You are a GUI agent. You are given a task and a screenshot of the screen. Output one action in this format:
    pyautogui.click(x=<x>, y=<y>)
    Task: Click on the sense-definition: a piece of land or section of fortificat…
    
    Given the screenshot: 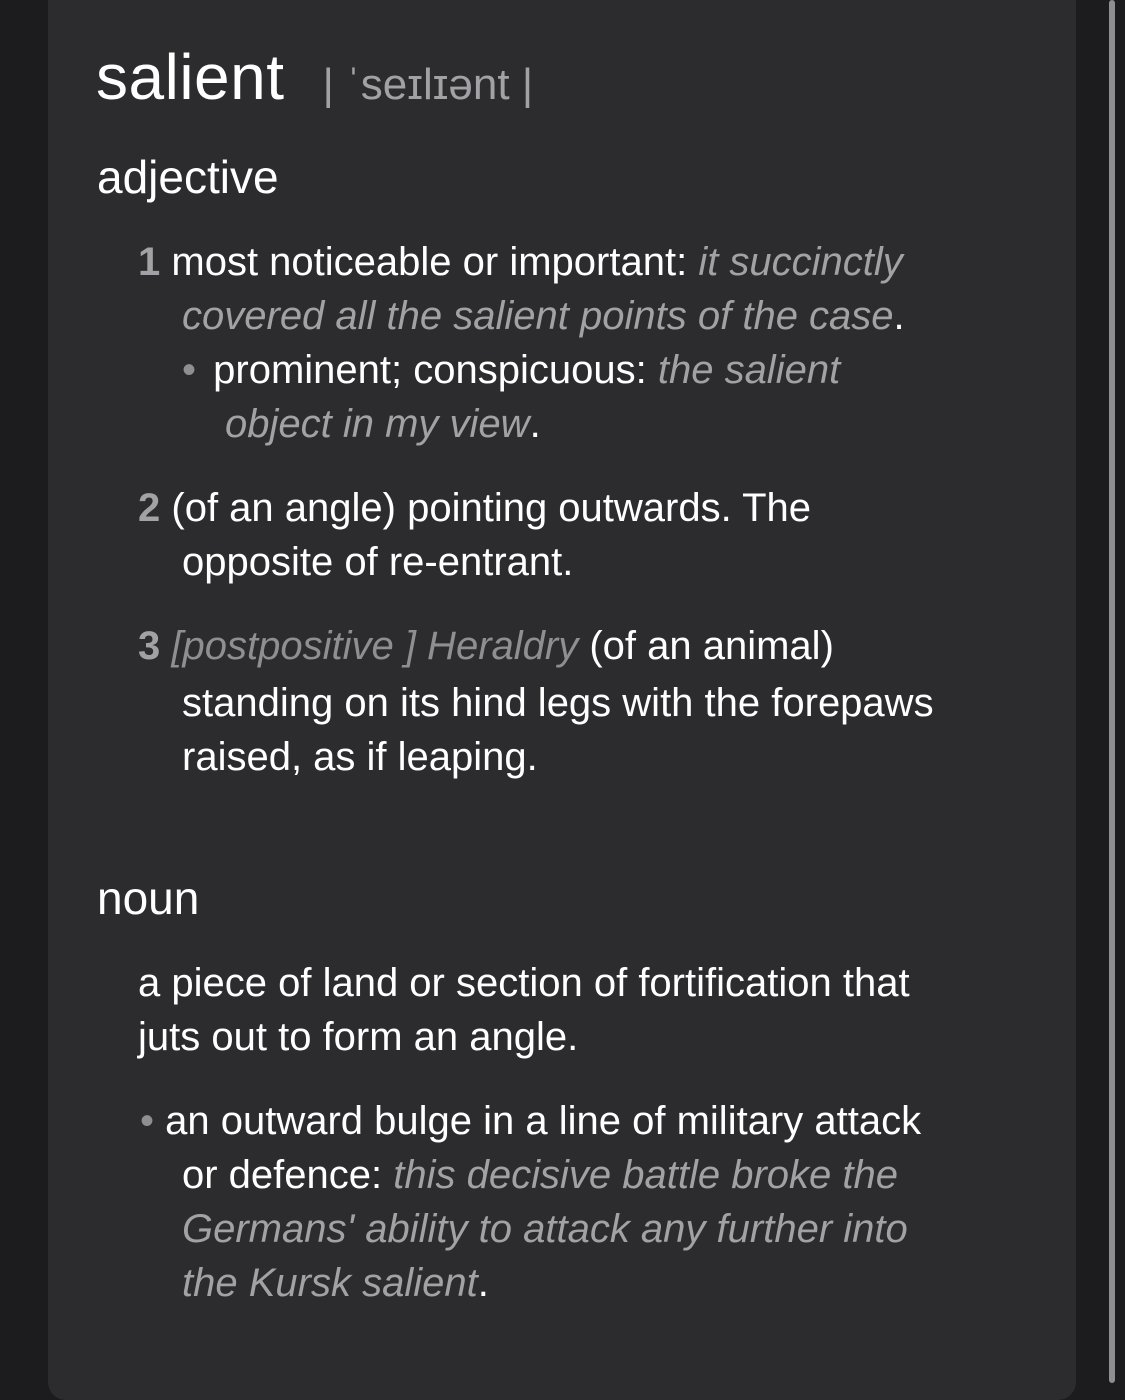 What is the action you would take?
    pyautogui.click(x=524, y=983)
    